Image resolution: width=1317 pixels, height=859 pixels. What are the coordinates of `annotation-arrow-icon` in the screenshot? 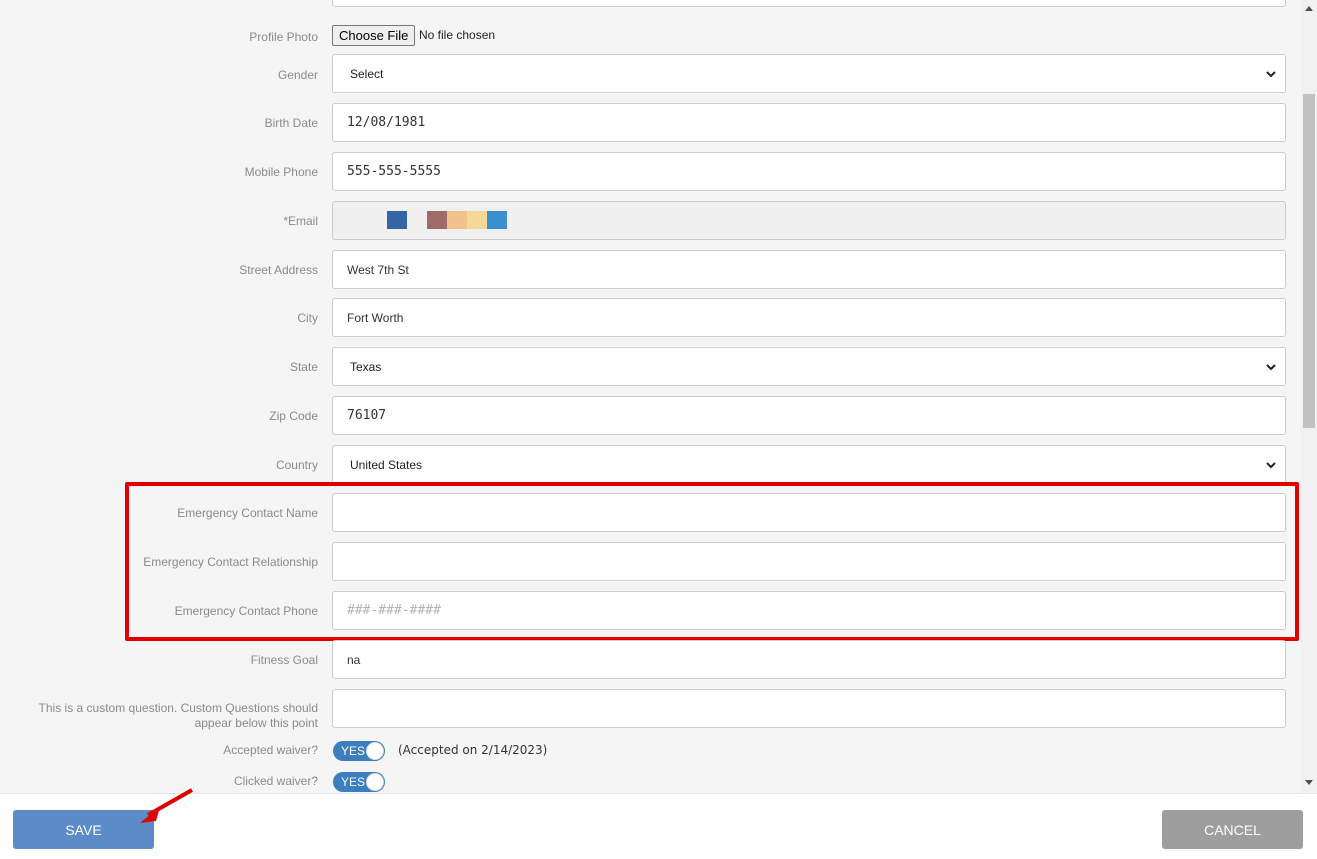 It's located at (166, 805).